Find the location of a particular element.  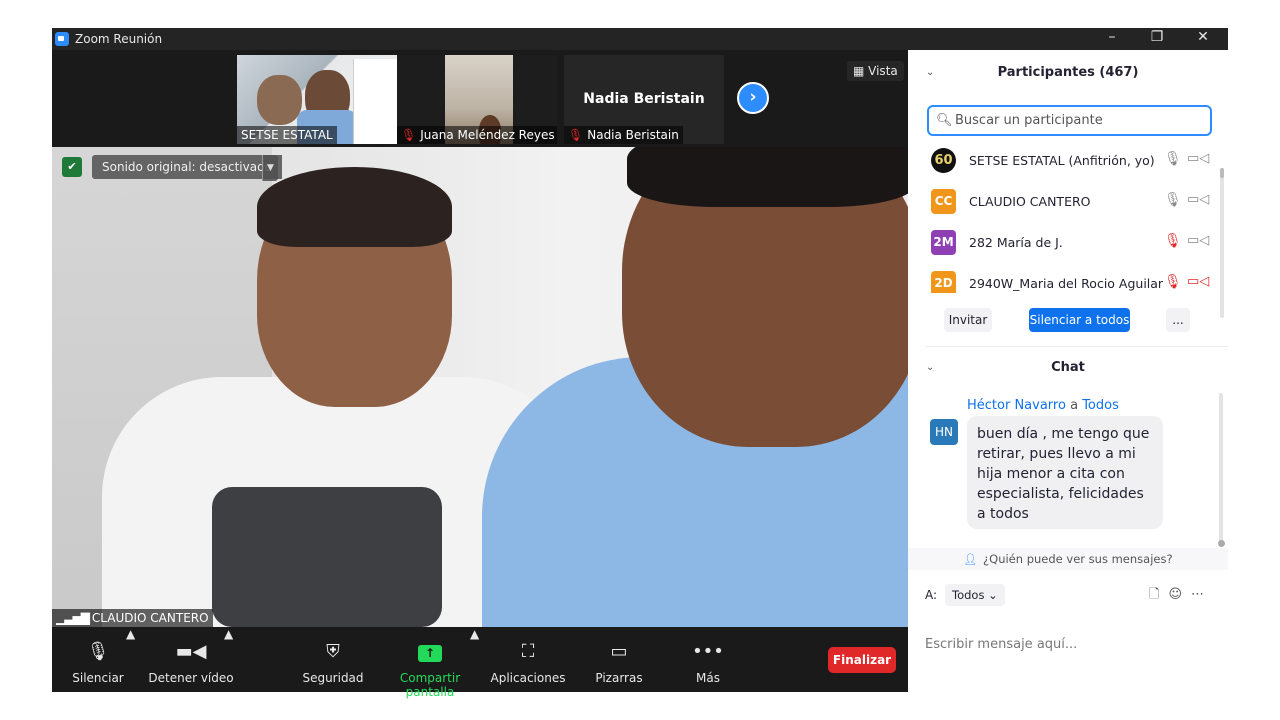

more-button: ••• Más is located at coordinates (708, 659).